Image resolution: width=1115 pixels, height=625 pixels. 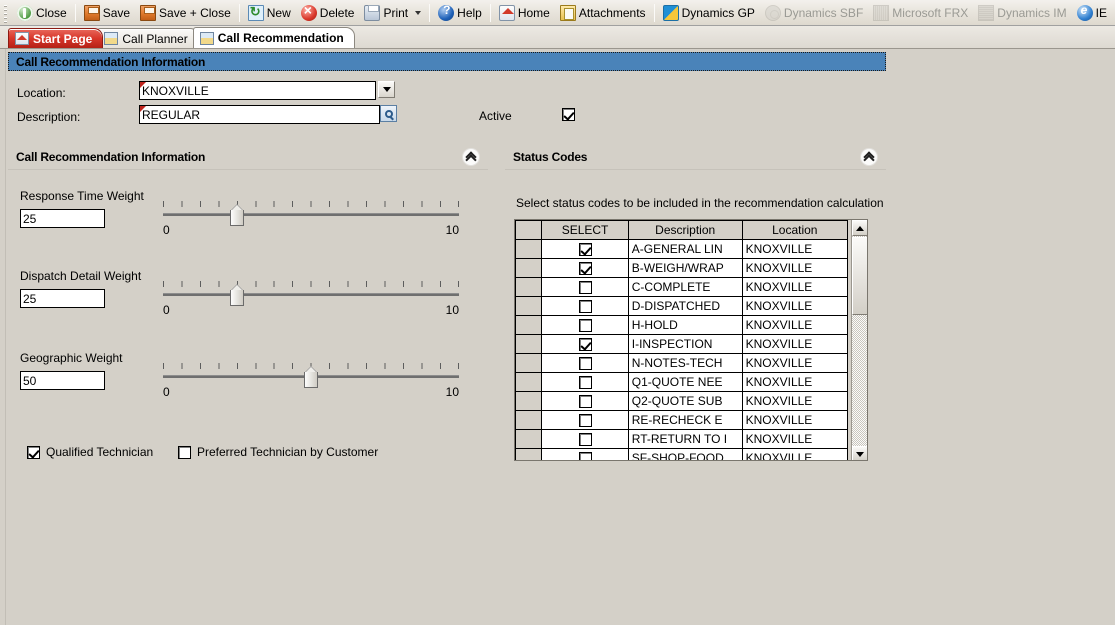 I want to click on help-button: Help, so click(x=460, y=13).